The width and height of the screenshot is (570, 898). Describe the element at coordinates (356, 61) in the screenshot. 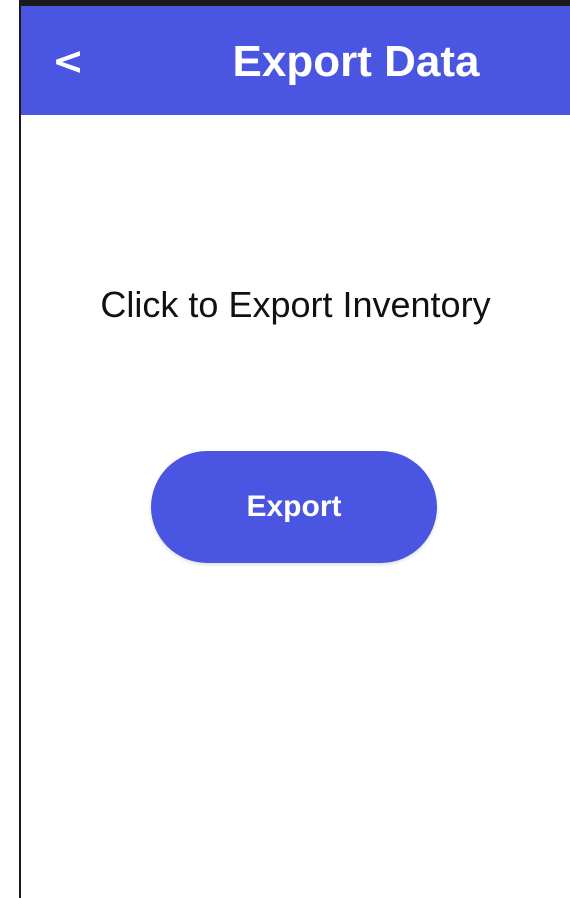

I see `page-title: Export Data` at that location.